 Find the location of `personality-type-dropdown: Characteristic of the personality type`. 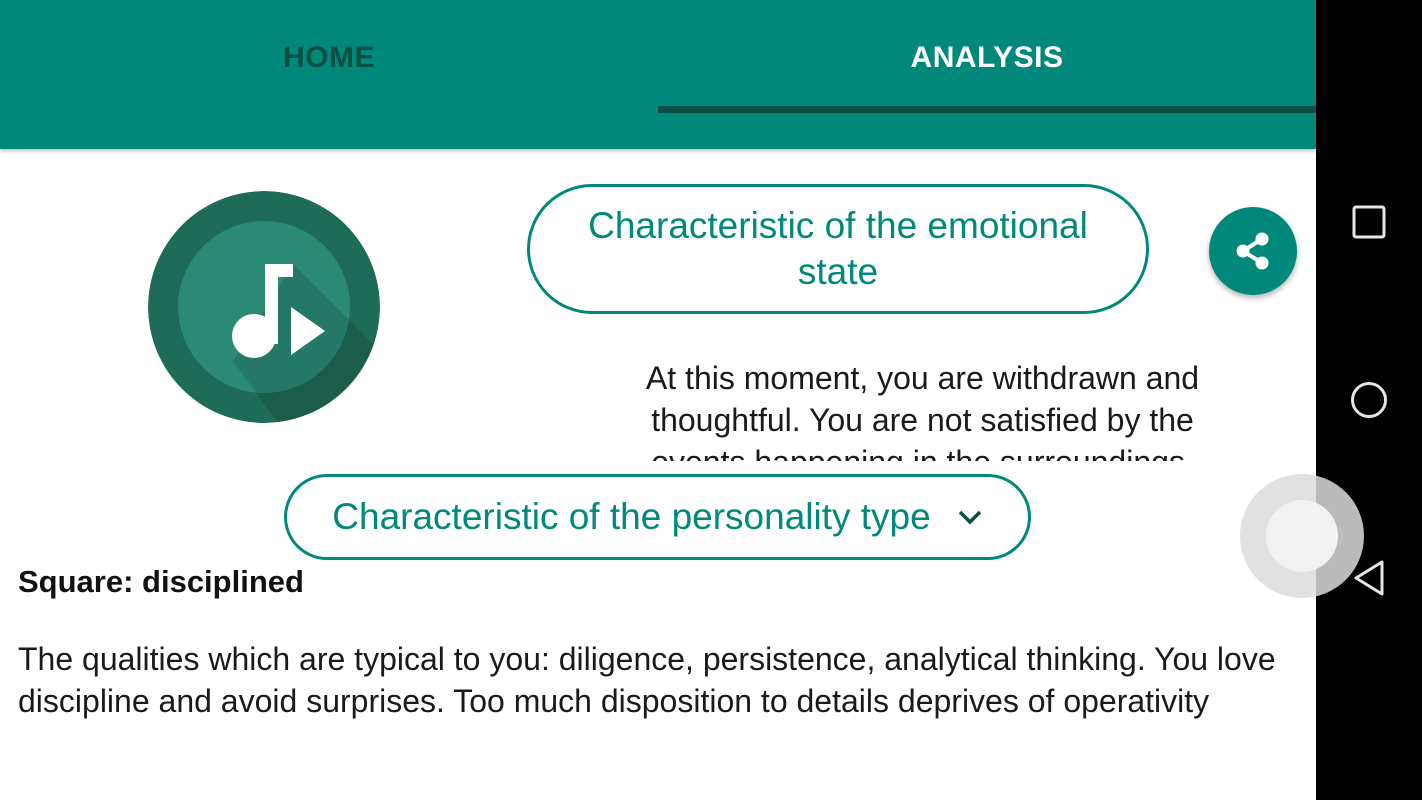

personality-type-dropdown: Characteristic of the personality type is located at coordinates (657, 517).